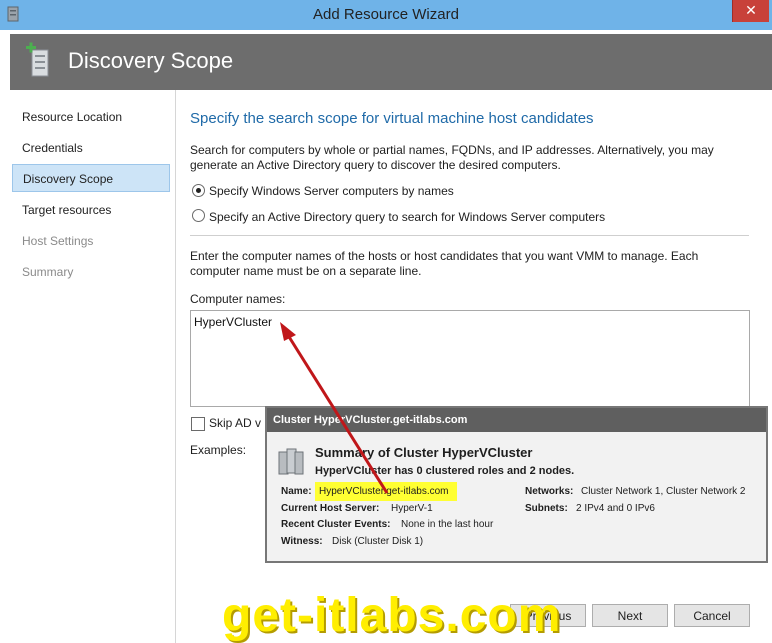 The width and height of the screenshot is (772, 643). I want to click on tooltip-networks-label: Networks:, so click(549, 491).